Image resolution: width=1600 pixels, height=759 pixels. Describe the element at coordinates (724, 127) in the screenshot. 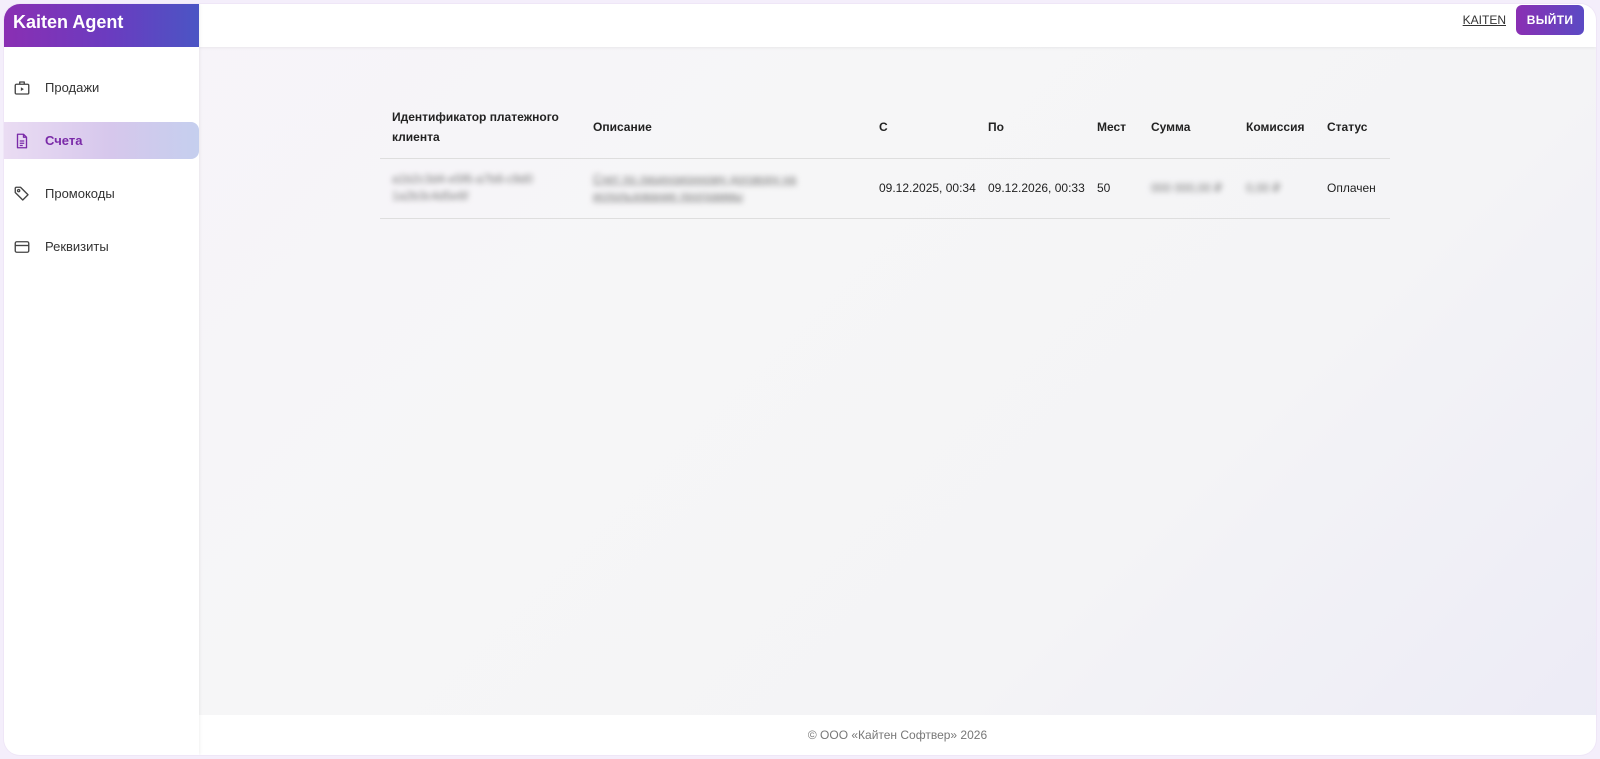

I see `column-header-description: Описание` at that location.